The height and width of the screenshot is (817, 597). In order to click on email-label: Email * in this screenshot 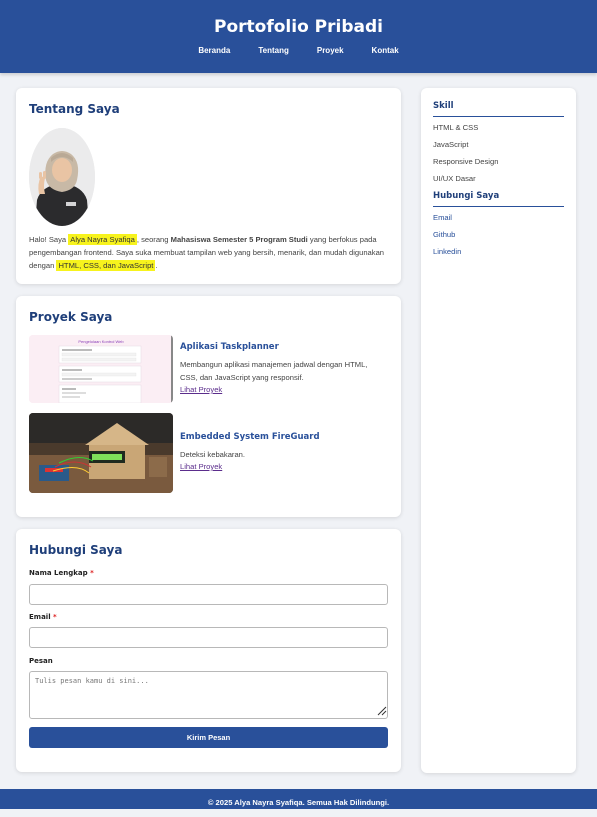, I will do `click(43, 617)`.